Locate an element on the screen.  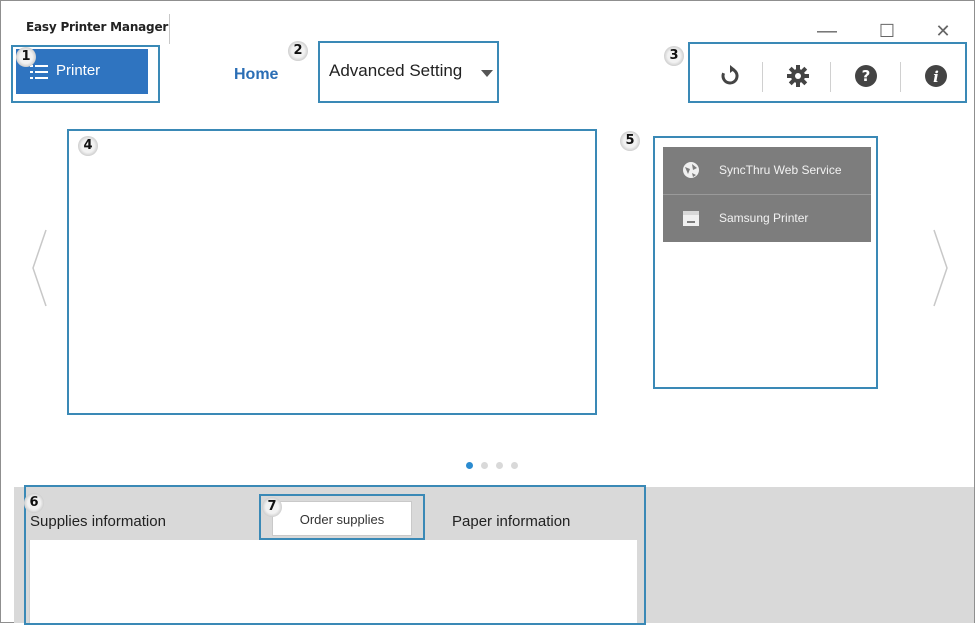
callout-badge: 5 is located at coordinates (630, 141).